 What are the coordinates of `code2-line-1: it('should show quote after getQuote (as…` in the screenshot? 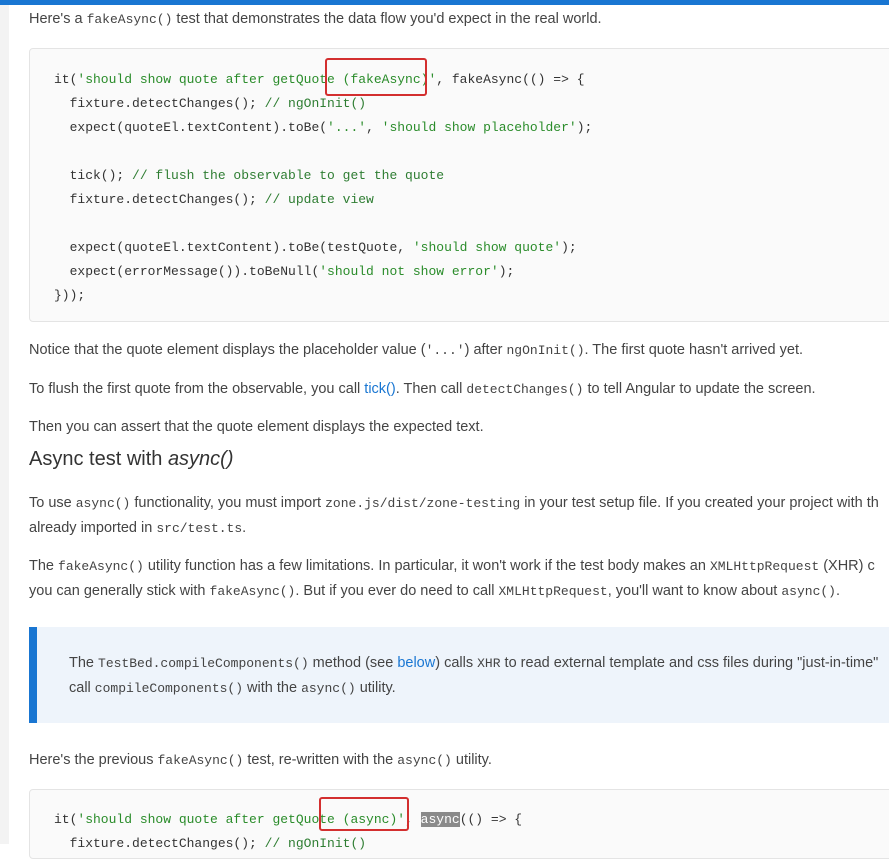 It's located at (288, 819).